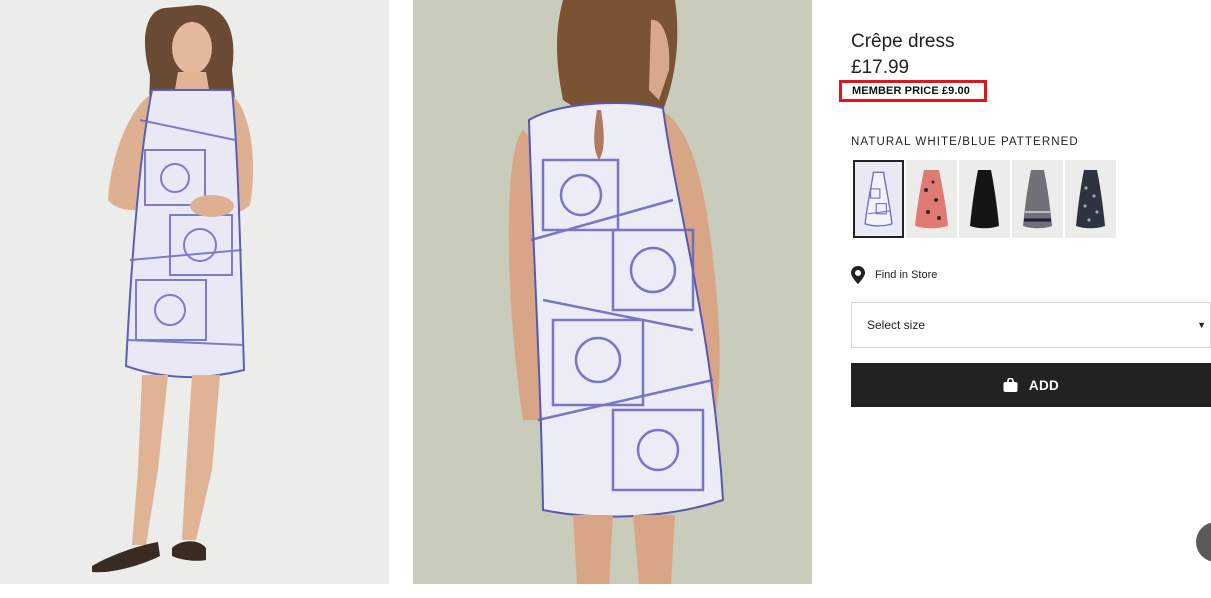  I want to click on swatch-blue-patterned, so click(878, 199).